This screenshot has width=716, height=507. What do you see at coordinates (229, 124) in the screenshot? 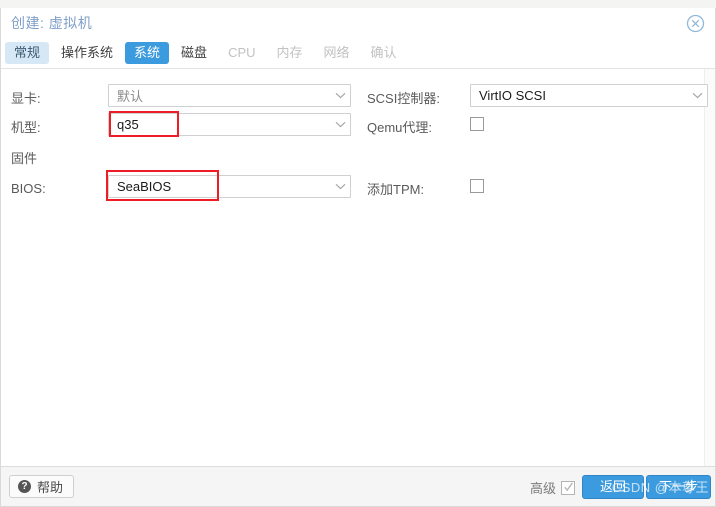
I see `machine-type-select: q35` at bounding box center [229, 124].